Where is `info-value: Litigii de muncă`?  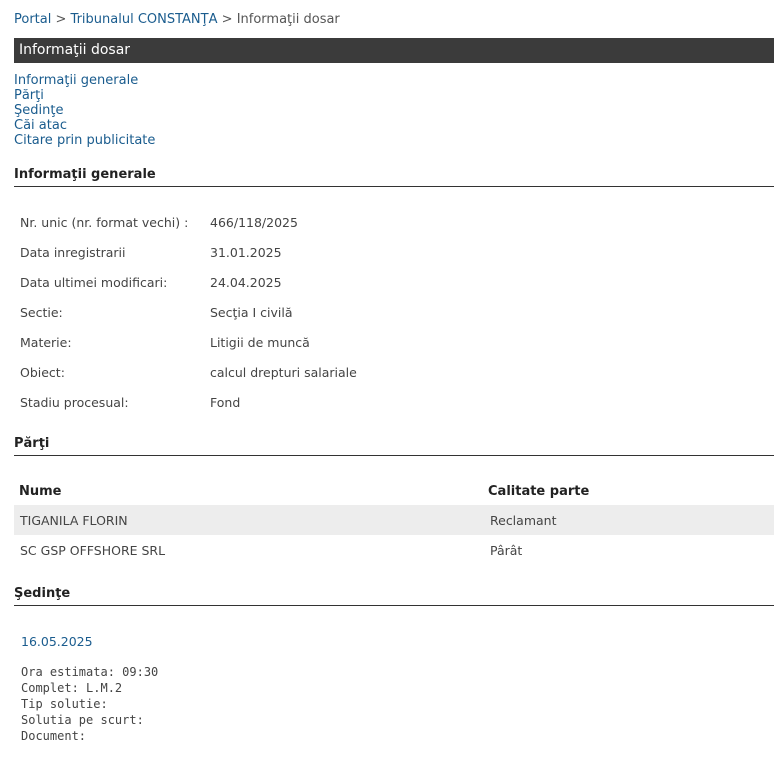 info-value: Litigii de muncă is located at coordinates (260, 342).